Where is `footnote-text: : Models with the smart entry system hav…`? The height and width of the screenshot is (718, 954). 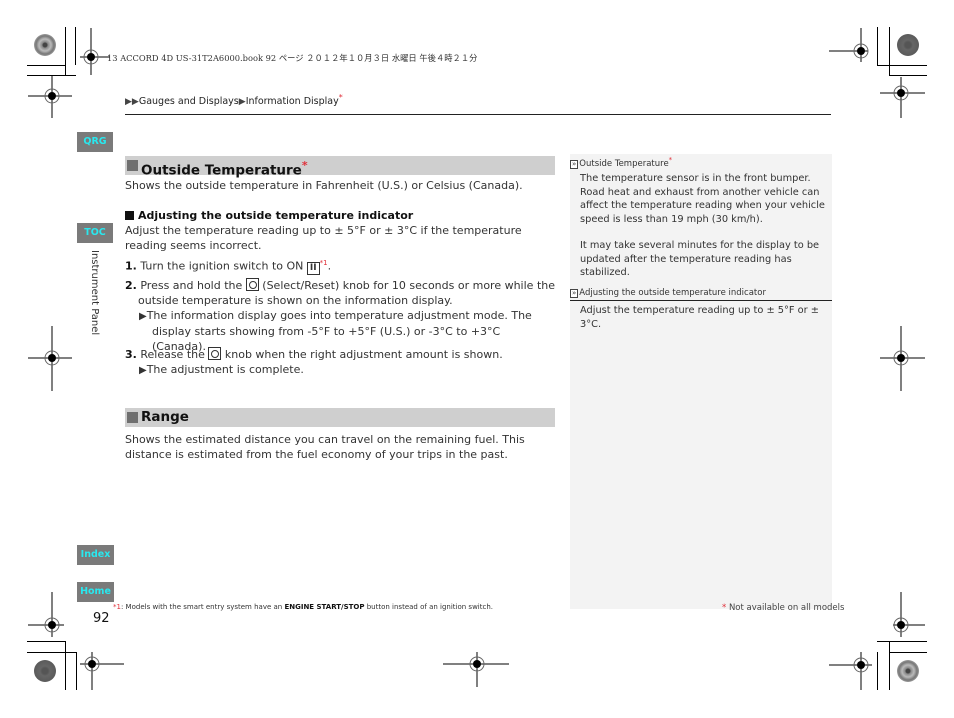 footnote-text: : Models with the smart entry system hav… is located at coordinates (202, 607).